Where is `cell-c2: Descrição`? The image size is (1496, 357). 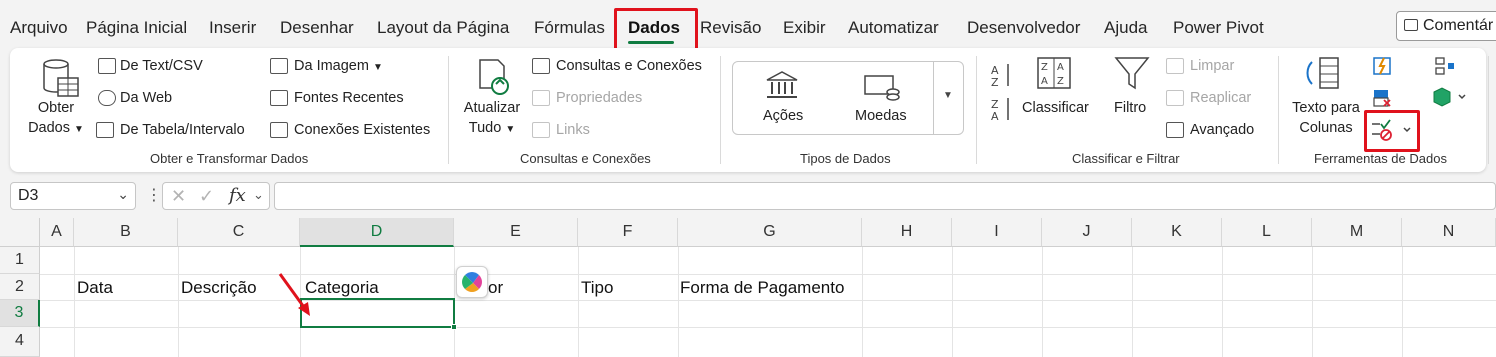
cell-c2: Descrição is located at coordinates (219, 288).